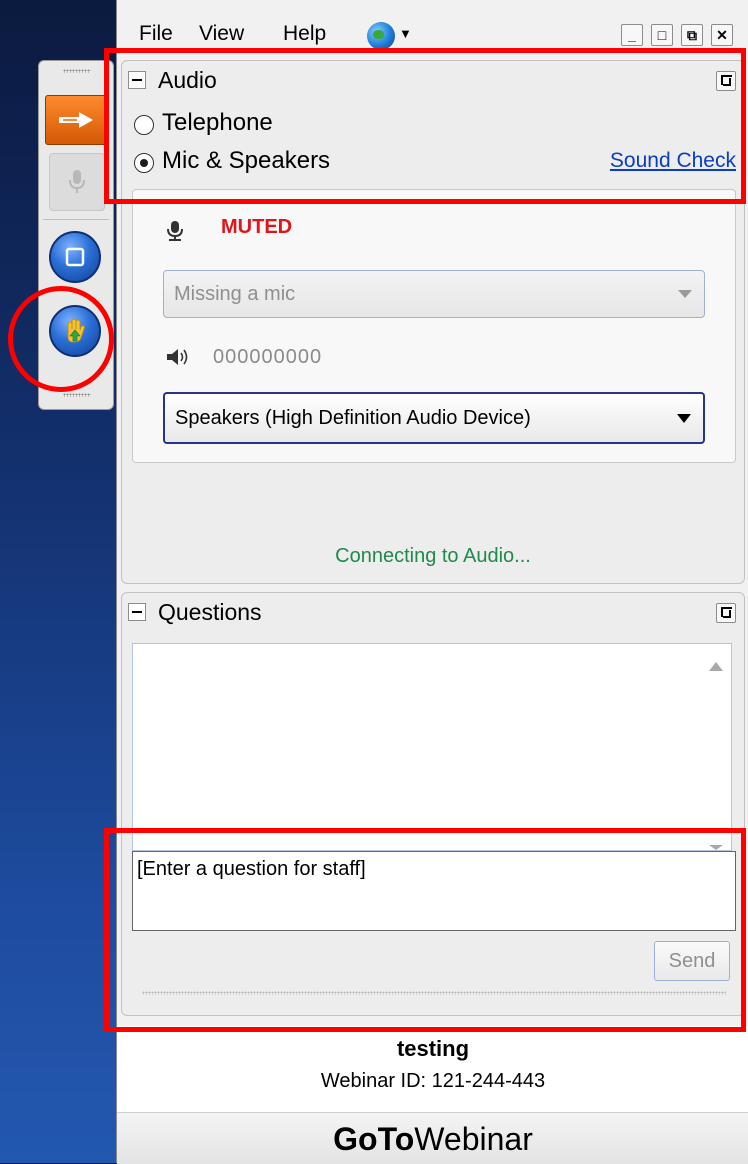  I want to click on toolbar-grip-bottom, so click(77, 395).